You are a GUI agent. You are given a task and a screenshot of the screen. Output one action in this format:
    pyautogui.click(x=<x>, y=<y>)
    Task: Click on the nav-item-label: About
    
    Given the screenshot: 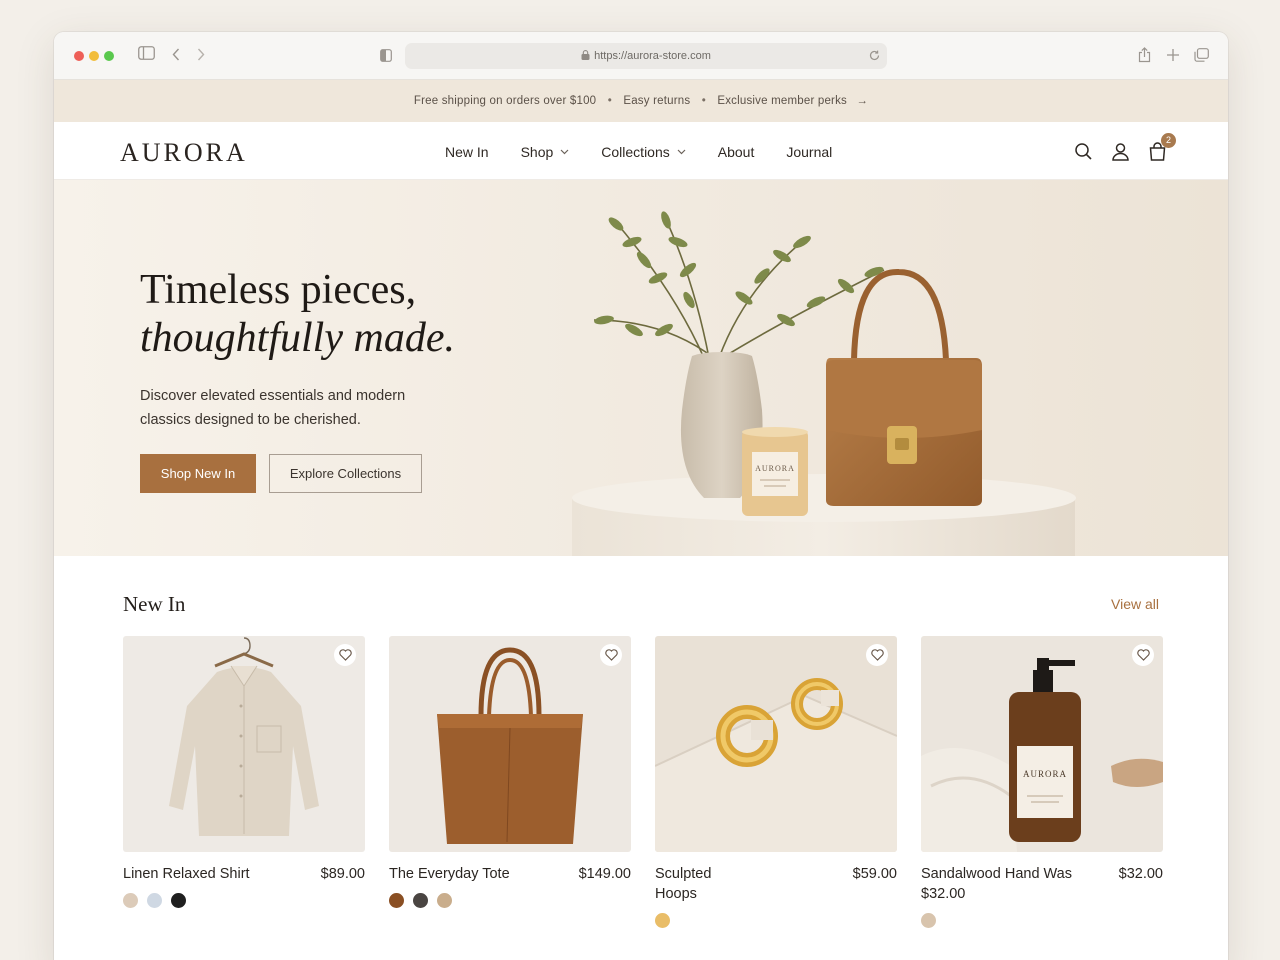 What is the action you would take?
    pyautogui.click(x=736, y=152)
    